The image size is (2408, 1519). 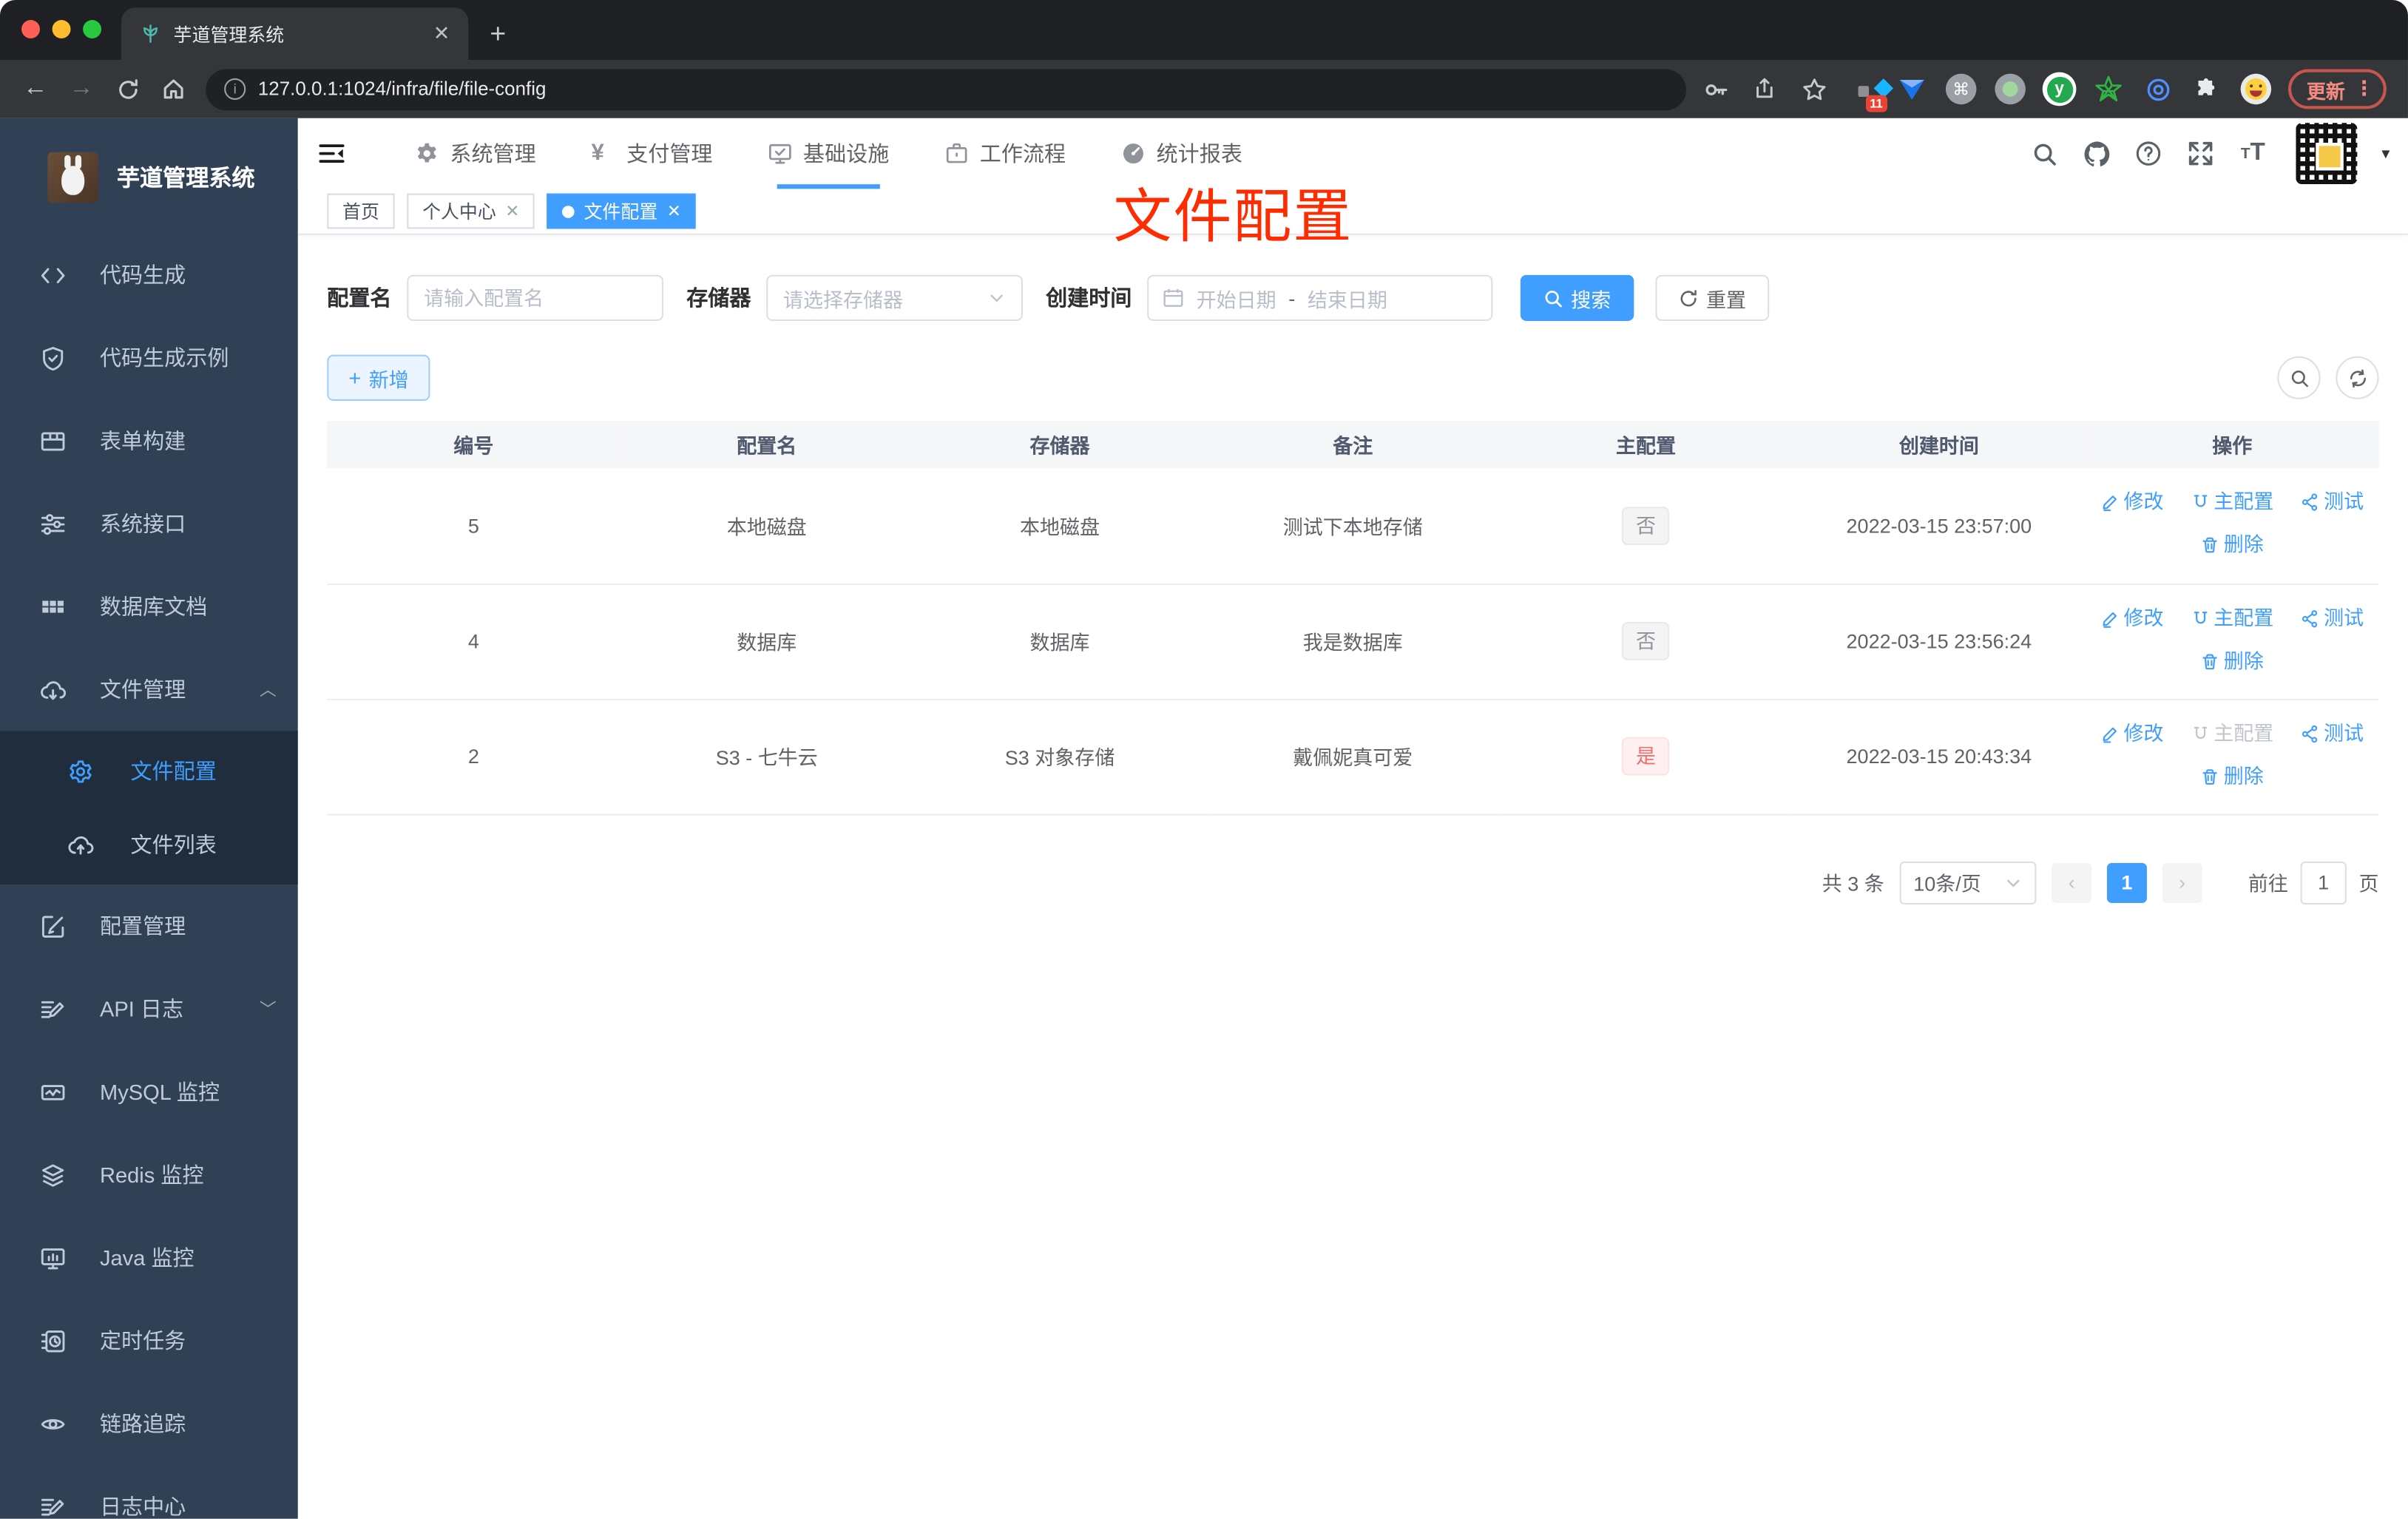 What do you see at coordinates (331, 153) in the screenshot?
I see `sidebar-collapse-icon` at bounding box center [331, 153].